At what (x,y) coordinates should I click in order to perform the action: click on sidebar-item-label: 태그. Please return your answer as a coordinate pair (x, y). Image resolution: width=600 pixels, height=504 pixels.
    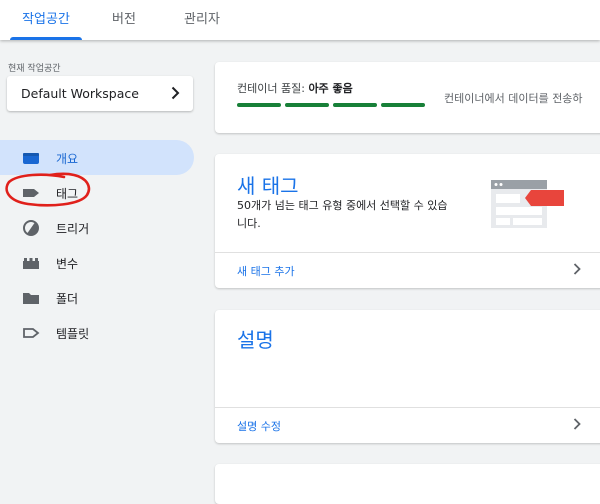
    Looking at the image, I should click on (67, 194).